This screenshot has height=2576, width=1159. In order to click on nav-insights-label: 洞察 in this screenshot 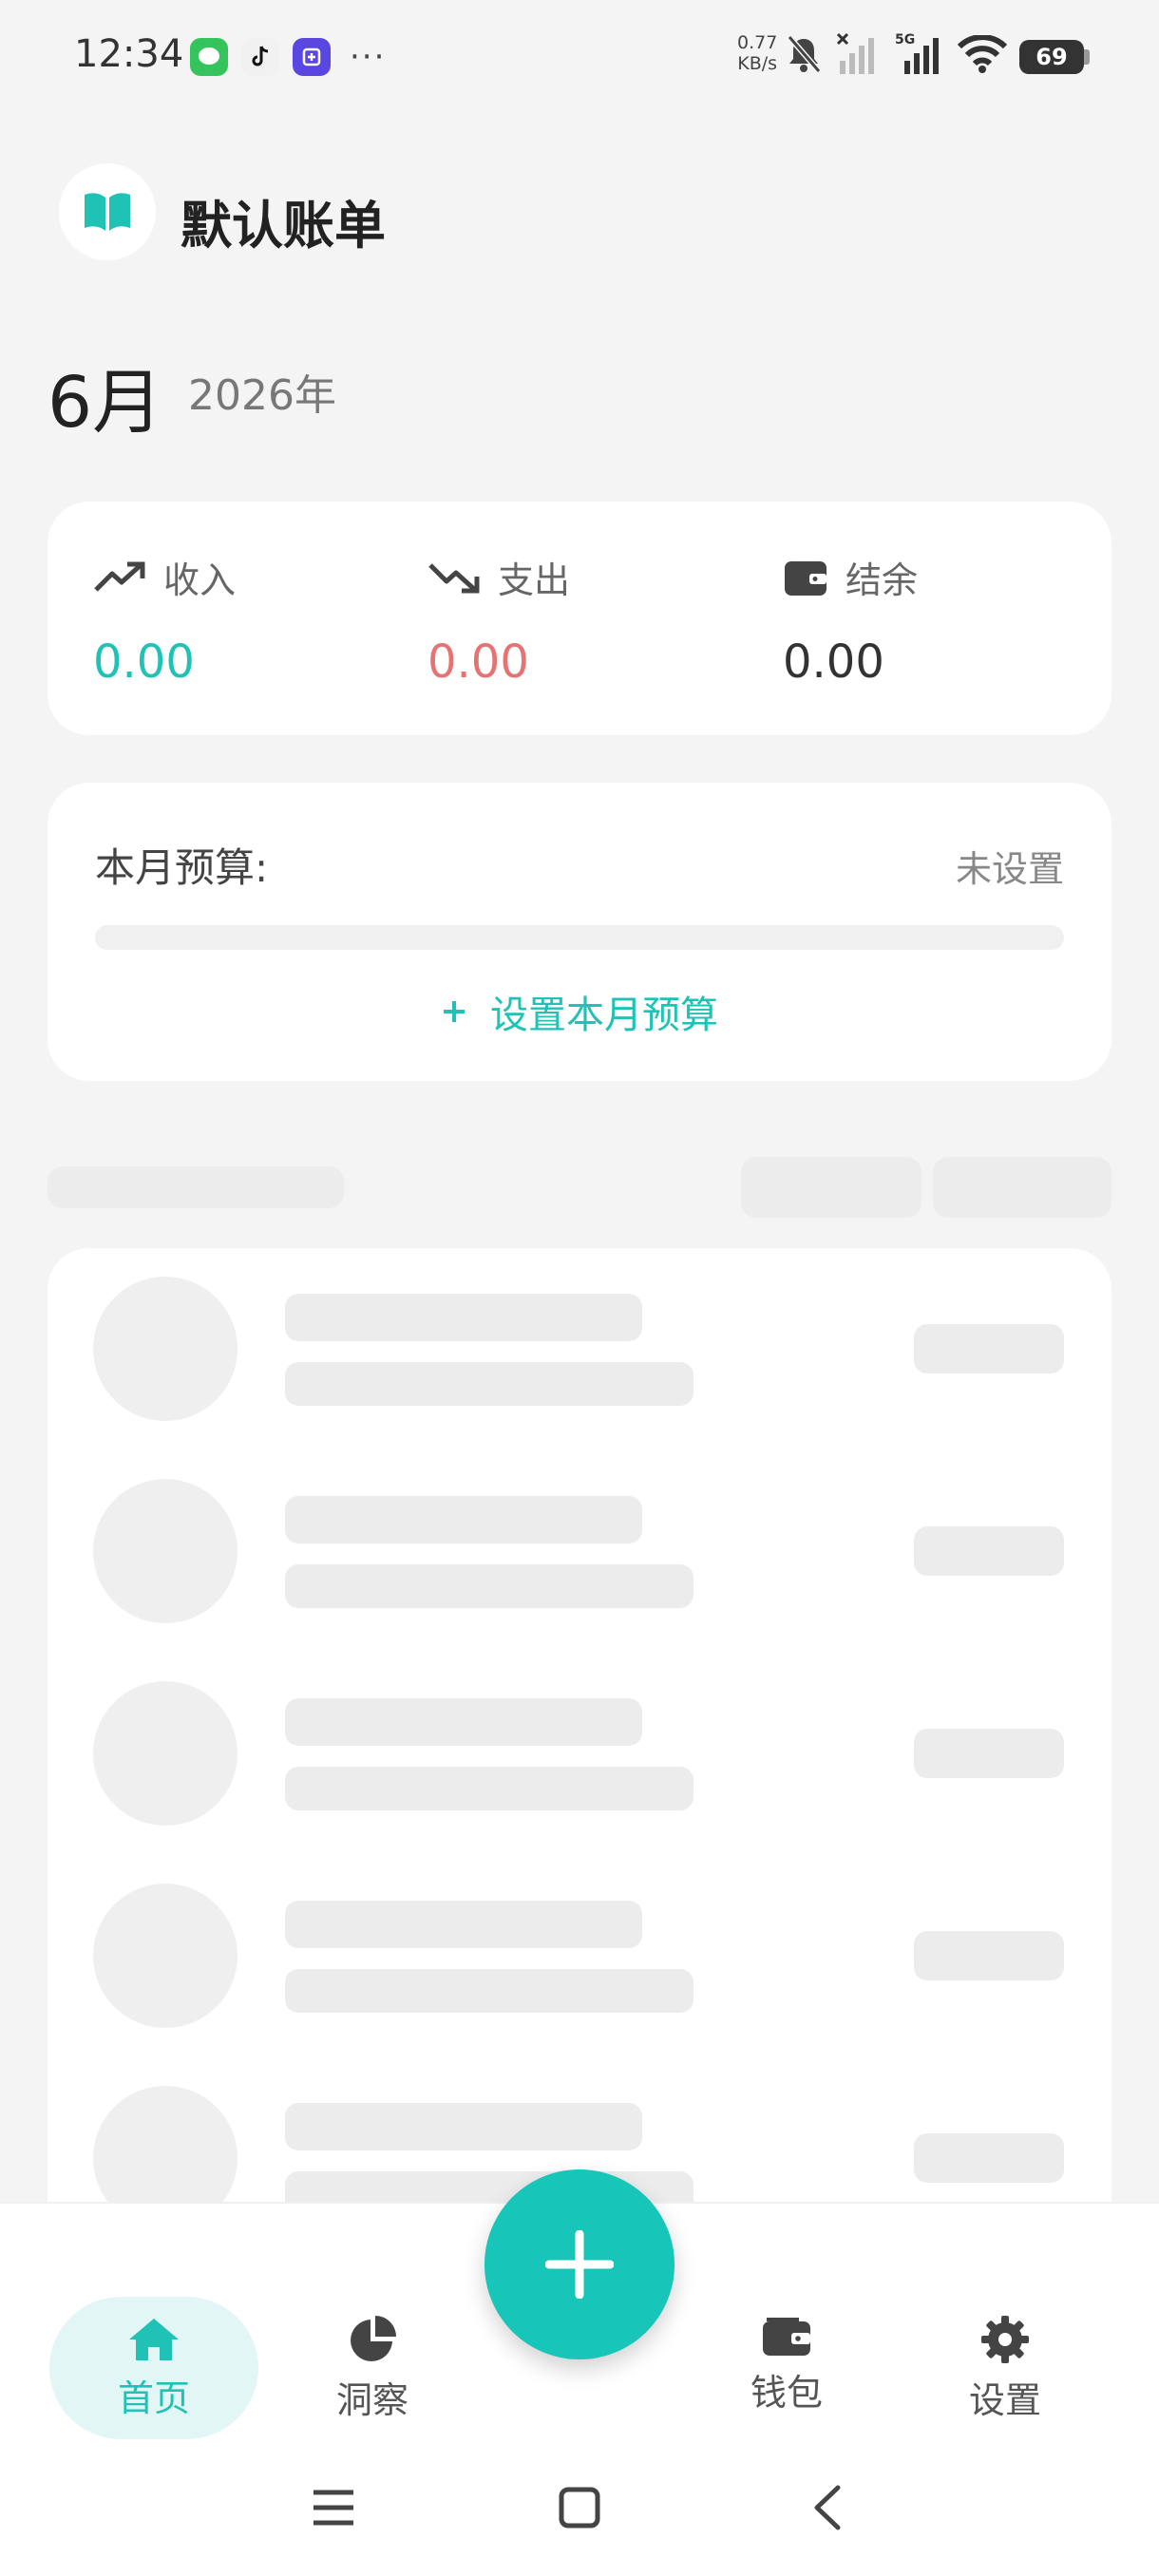, I will do `click(371, 2399)`.